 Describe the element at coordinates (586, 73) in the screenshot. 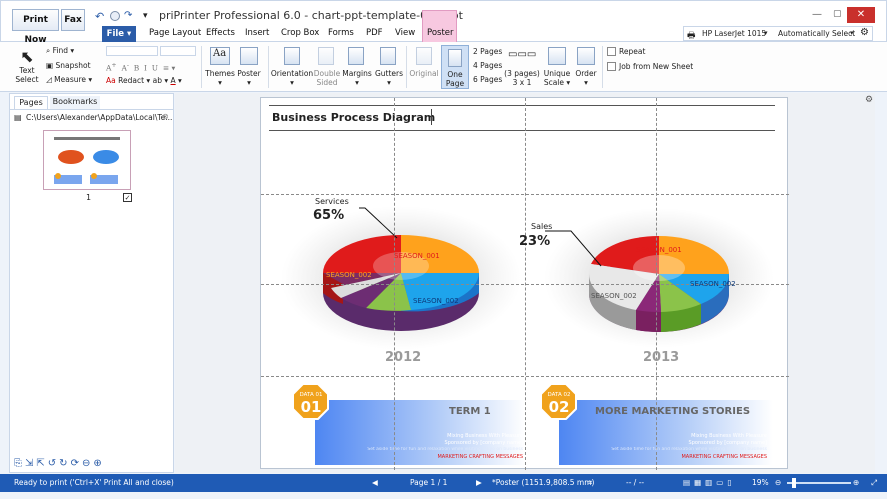

I see `order-label: Order` at that location.